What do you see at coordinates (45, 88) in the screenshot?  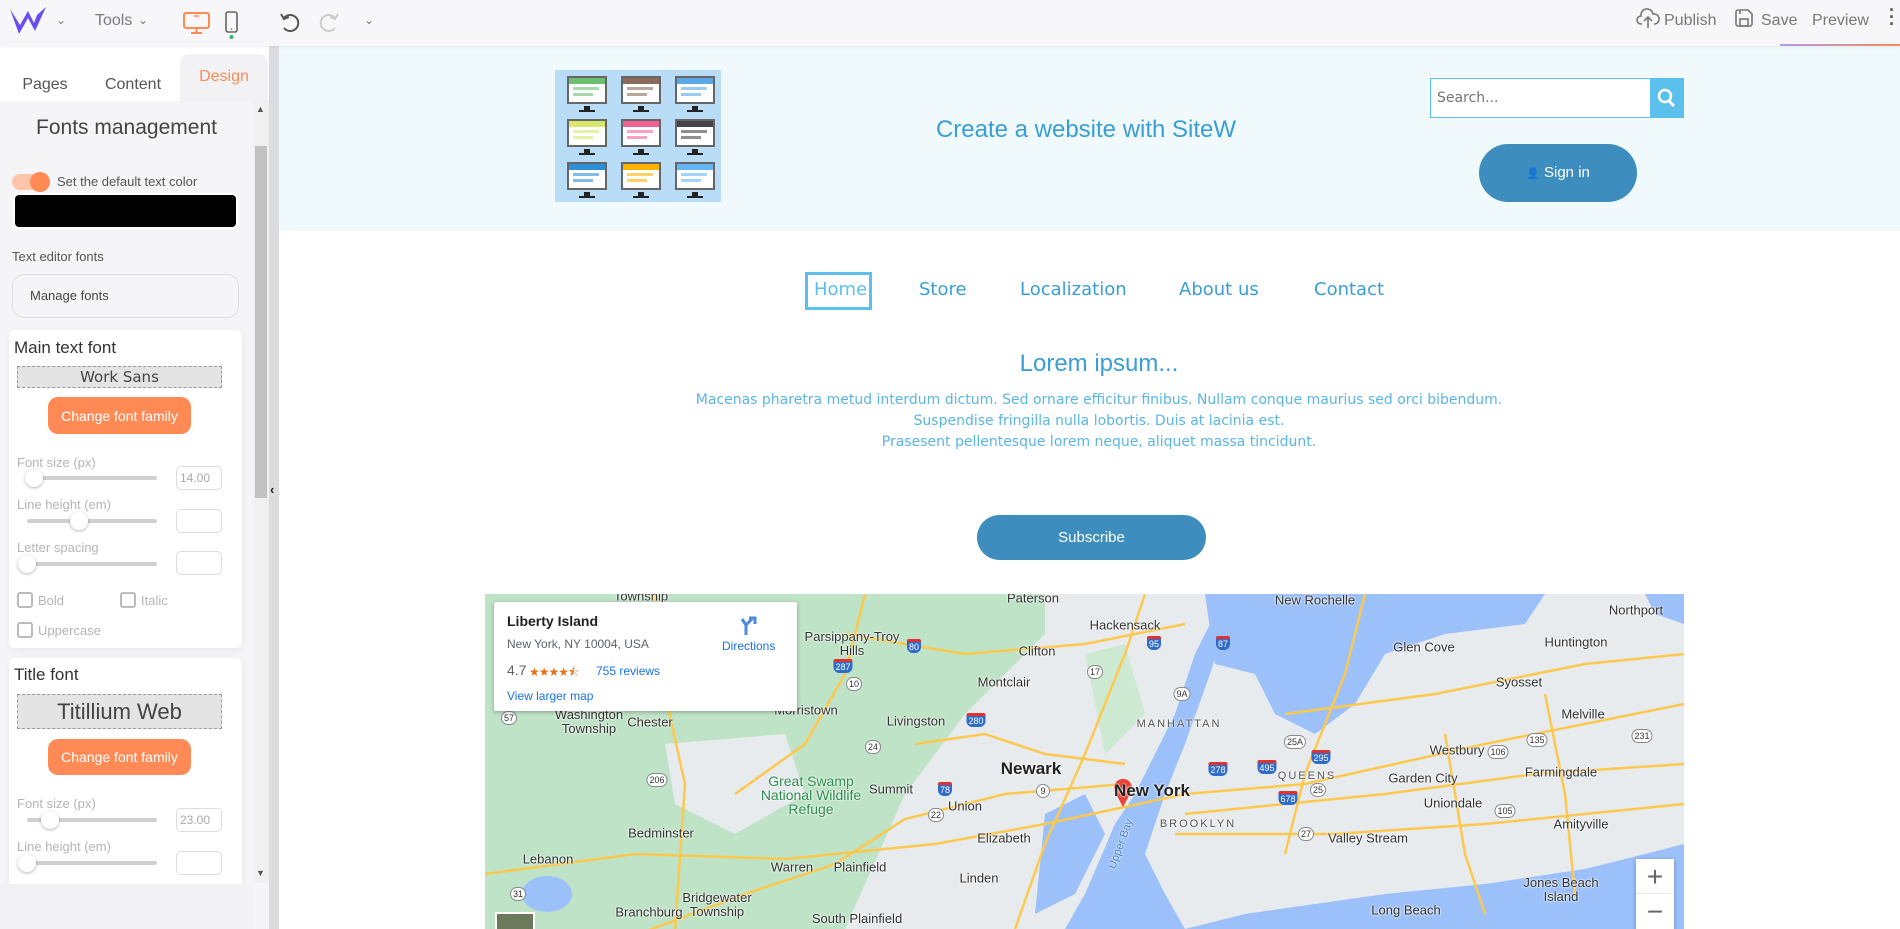 I see `tab-pages: Pages` at bounding box center [45, 88].